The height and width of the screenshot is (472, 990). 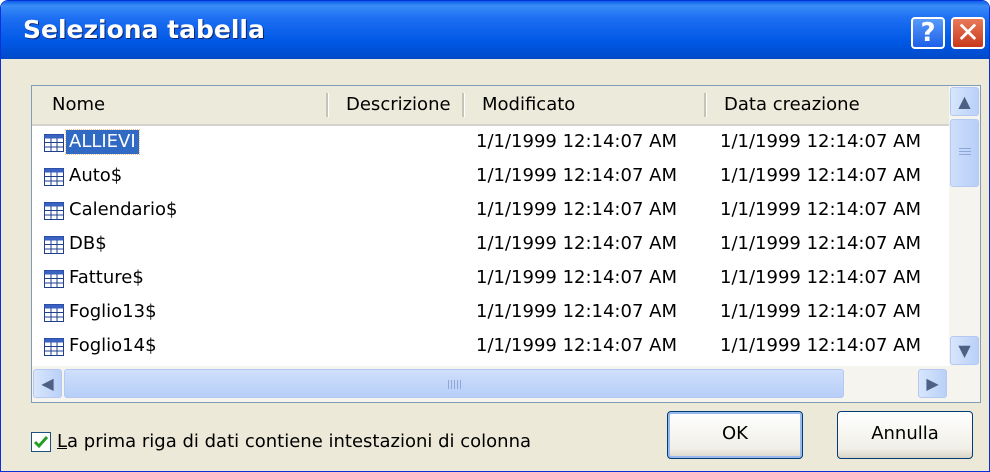 I want to click on header-row-checkbox, so click(x=41, y=442).